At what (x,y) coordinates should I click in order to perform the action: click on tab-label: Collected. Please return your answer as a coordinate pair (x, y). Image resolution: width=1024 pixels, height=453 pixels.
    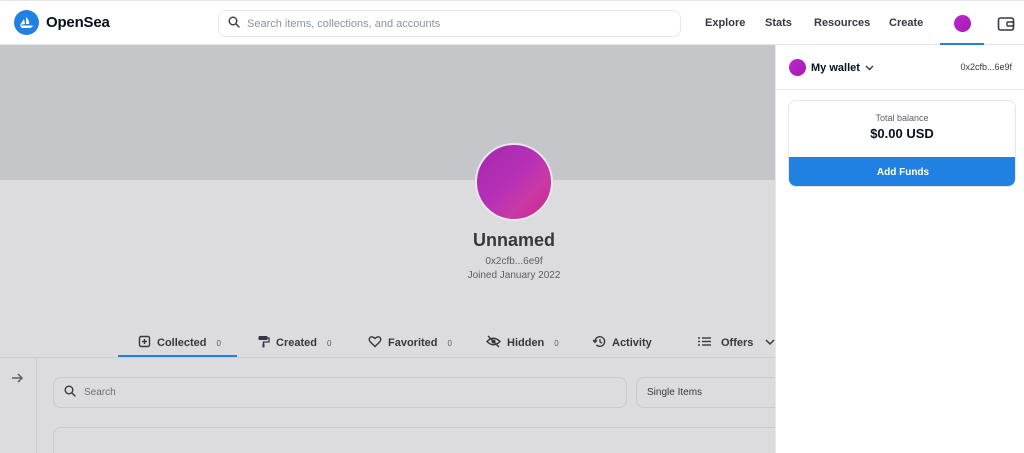
    Looking at the image, I should click on (182, 343).